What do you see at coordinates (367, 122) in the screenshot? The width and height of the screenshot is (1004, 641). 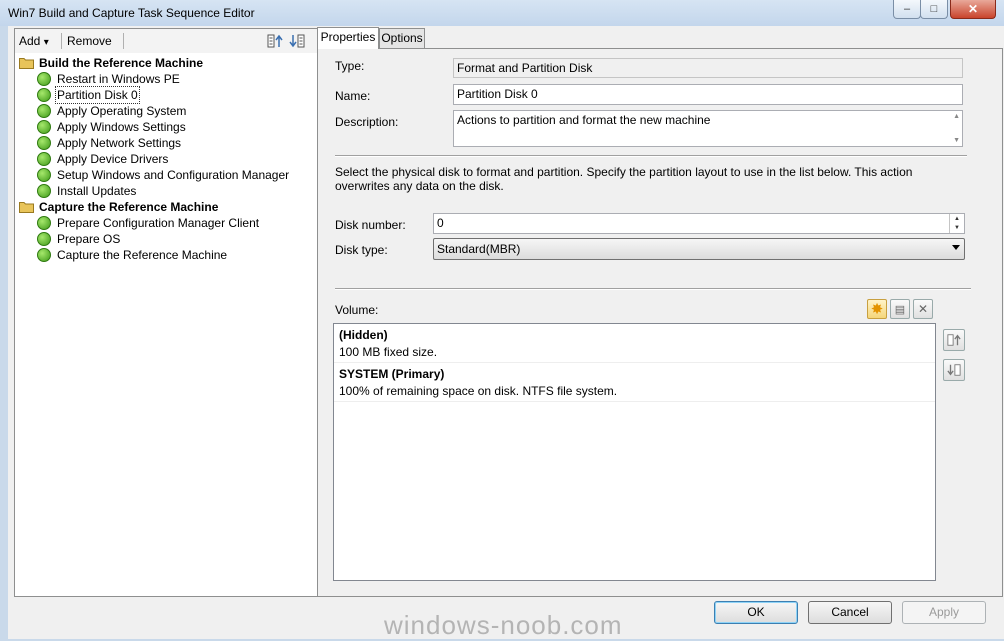 I see `description-label: Description:` at bounding box center [367, 122].